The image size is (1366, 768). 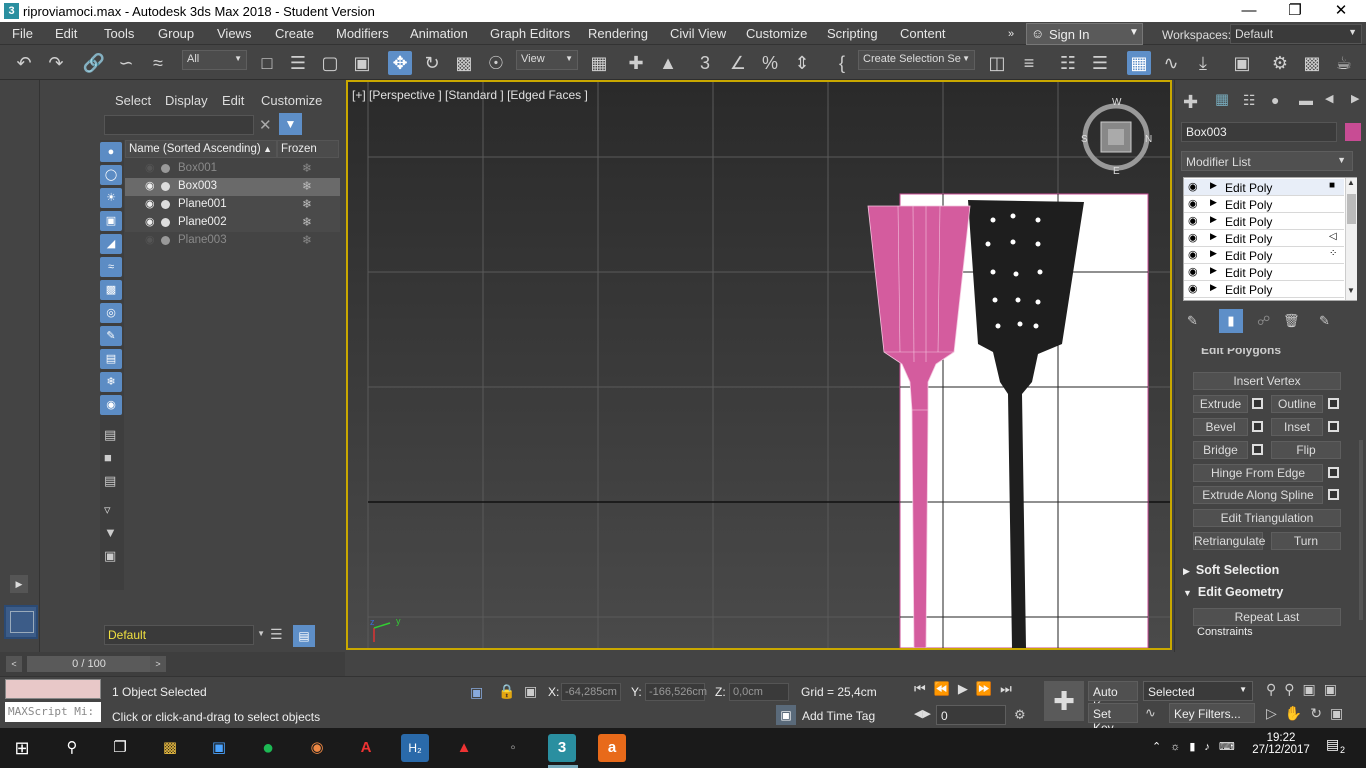 What do you see at coordinates (1258, 495) in the screenshot?
I see `extrude-along-spline-button: Extrude Along Spline` at bounding box center [1258, 495].